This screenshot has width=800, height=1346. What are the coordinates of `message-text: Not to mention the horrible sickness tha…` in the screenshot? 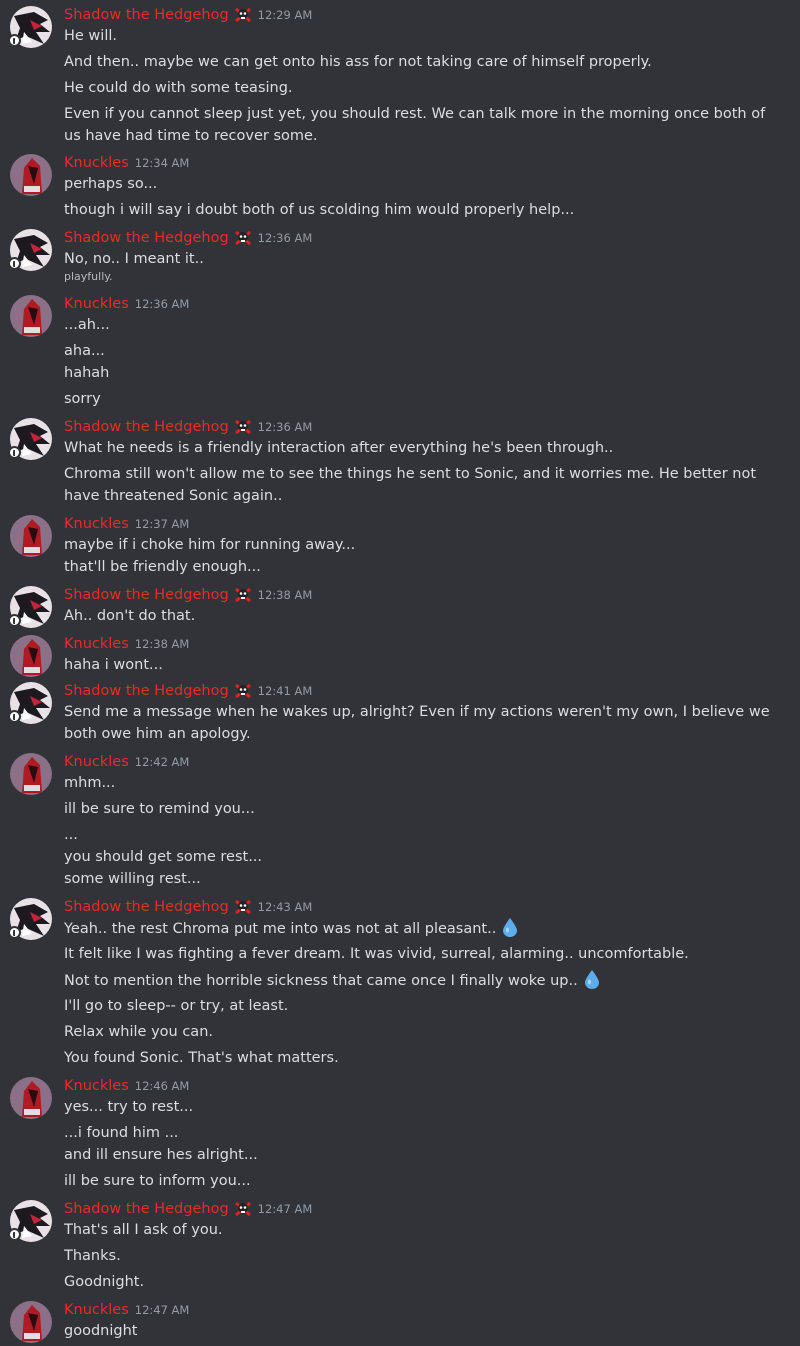 It's located at (425, 980).